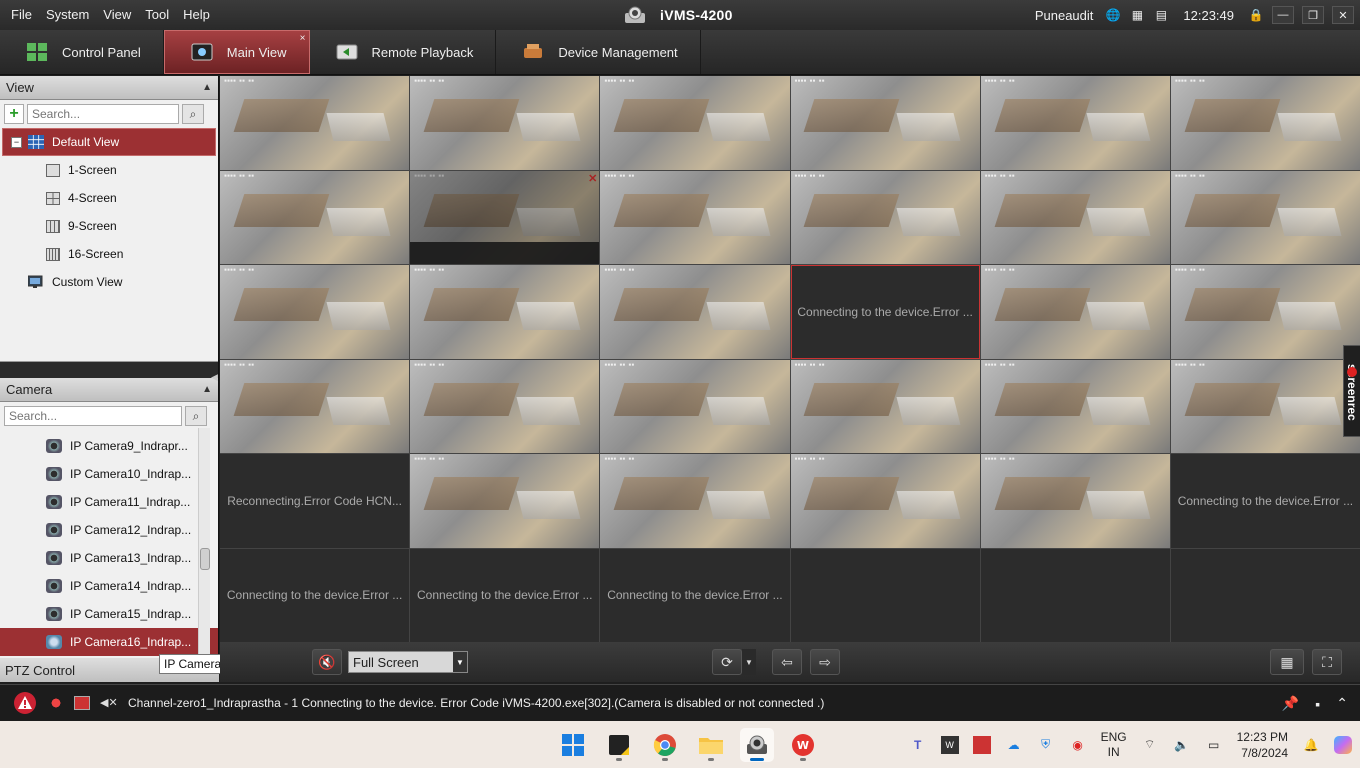 The image size is (1360, 768). Describe the element at coordinates (1137, 15) in the screenshot. I see `cpu-icon: ▦` at that location.